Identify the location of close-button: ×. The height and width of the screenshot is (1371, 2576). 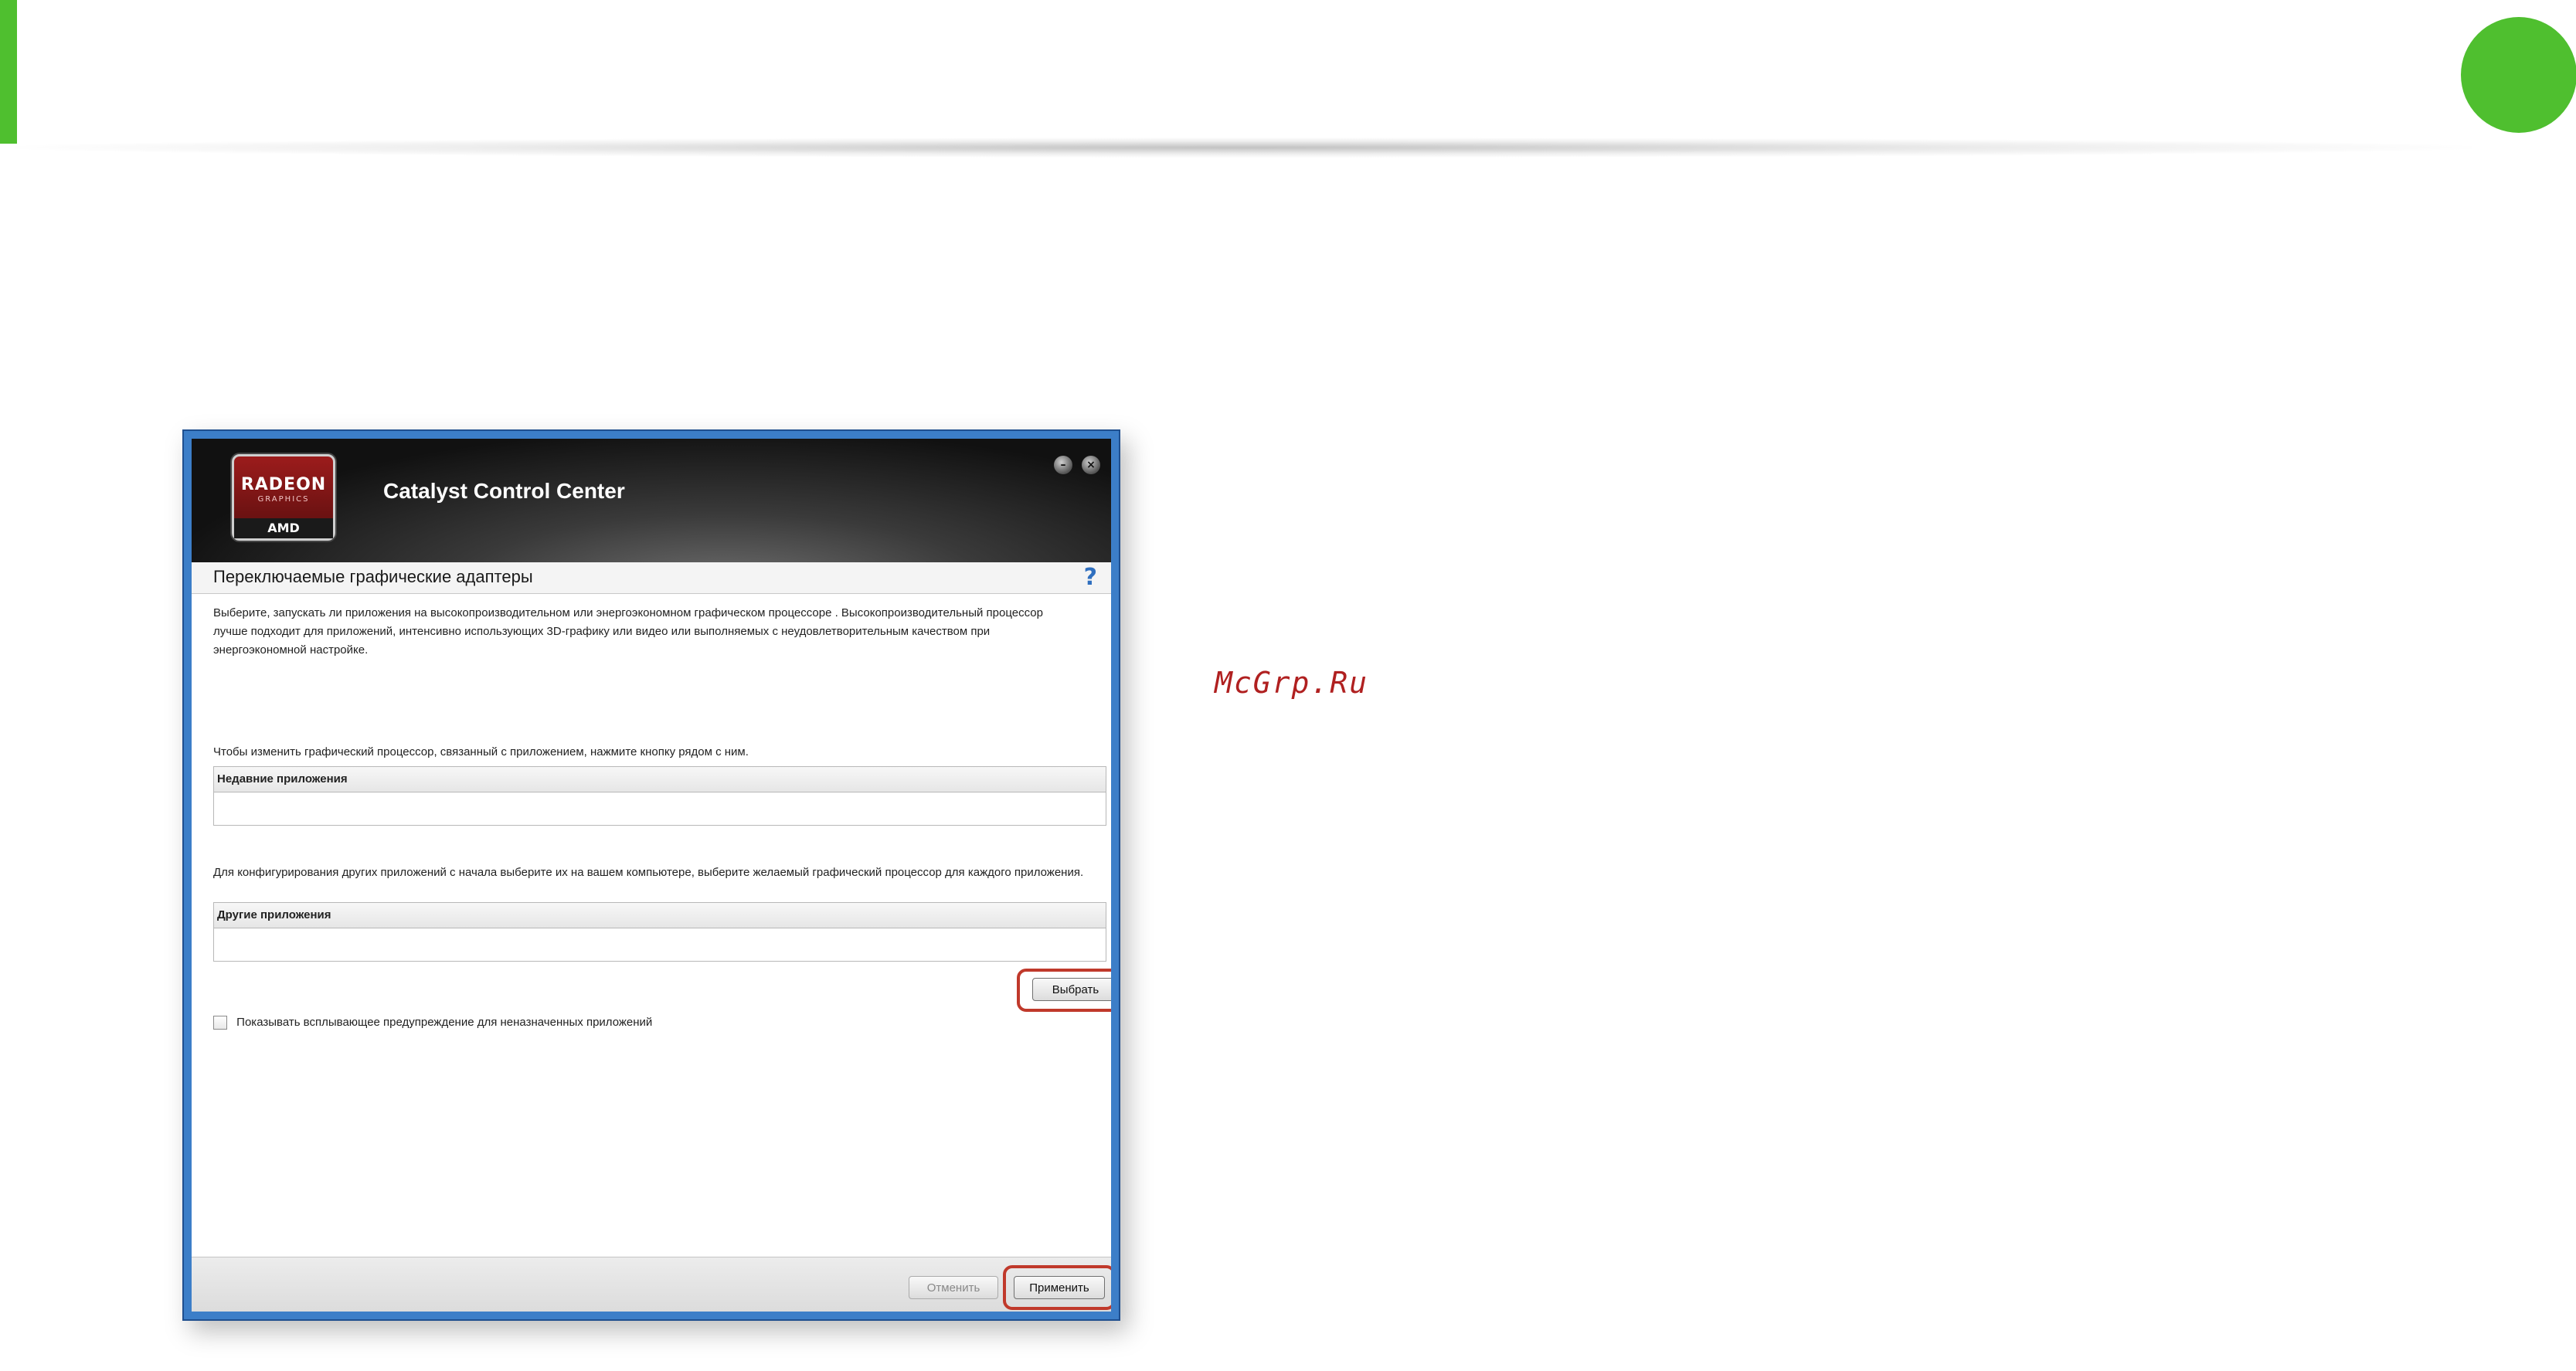
(1091, 465).